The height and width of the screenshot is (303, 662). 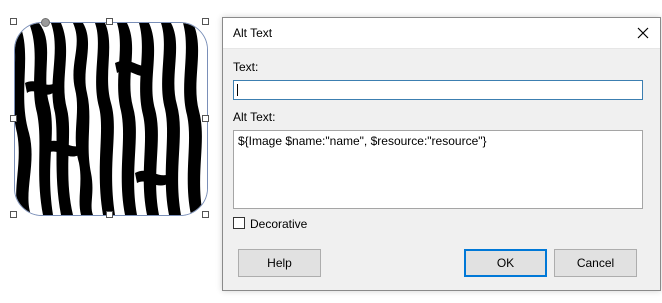 I want to click on cancel-button: Cancel, so click(x=595, y=263).